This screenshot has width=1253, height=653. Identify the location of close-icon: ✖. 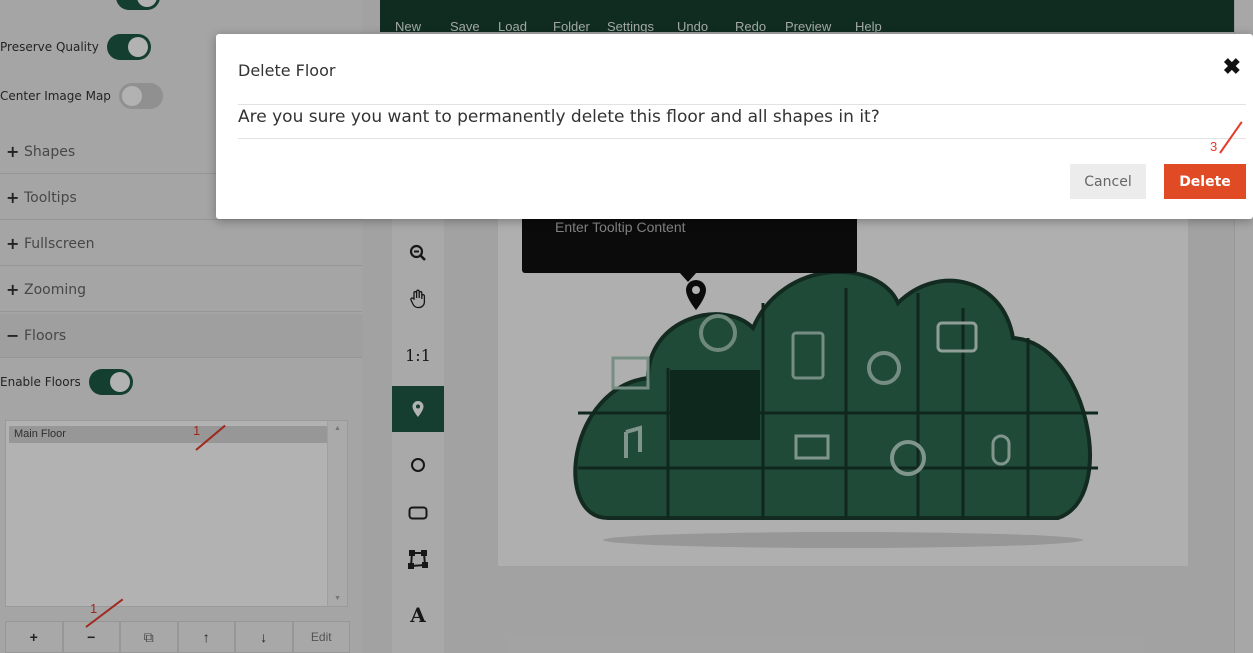
(1232, 67).